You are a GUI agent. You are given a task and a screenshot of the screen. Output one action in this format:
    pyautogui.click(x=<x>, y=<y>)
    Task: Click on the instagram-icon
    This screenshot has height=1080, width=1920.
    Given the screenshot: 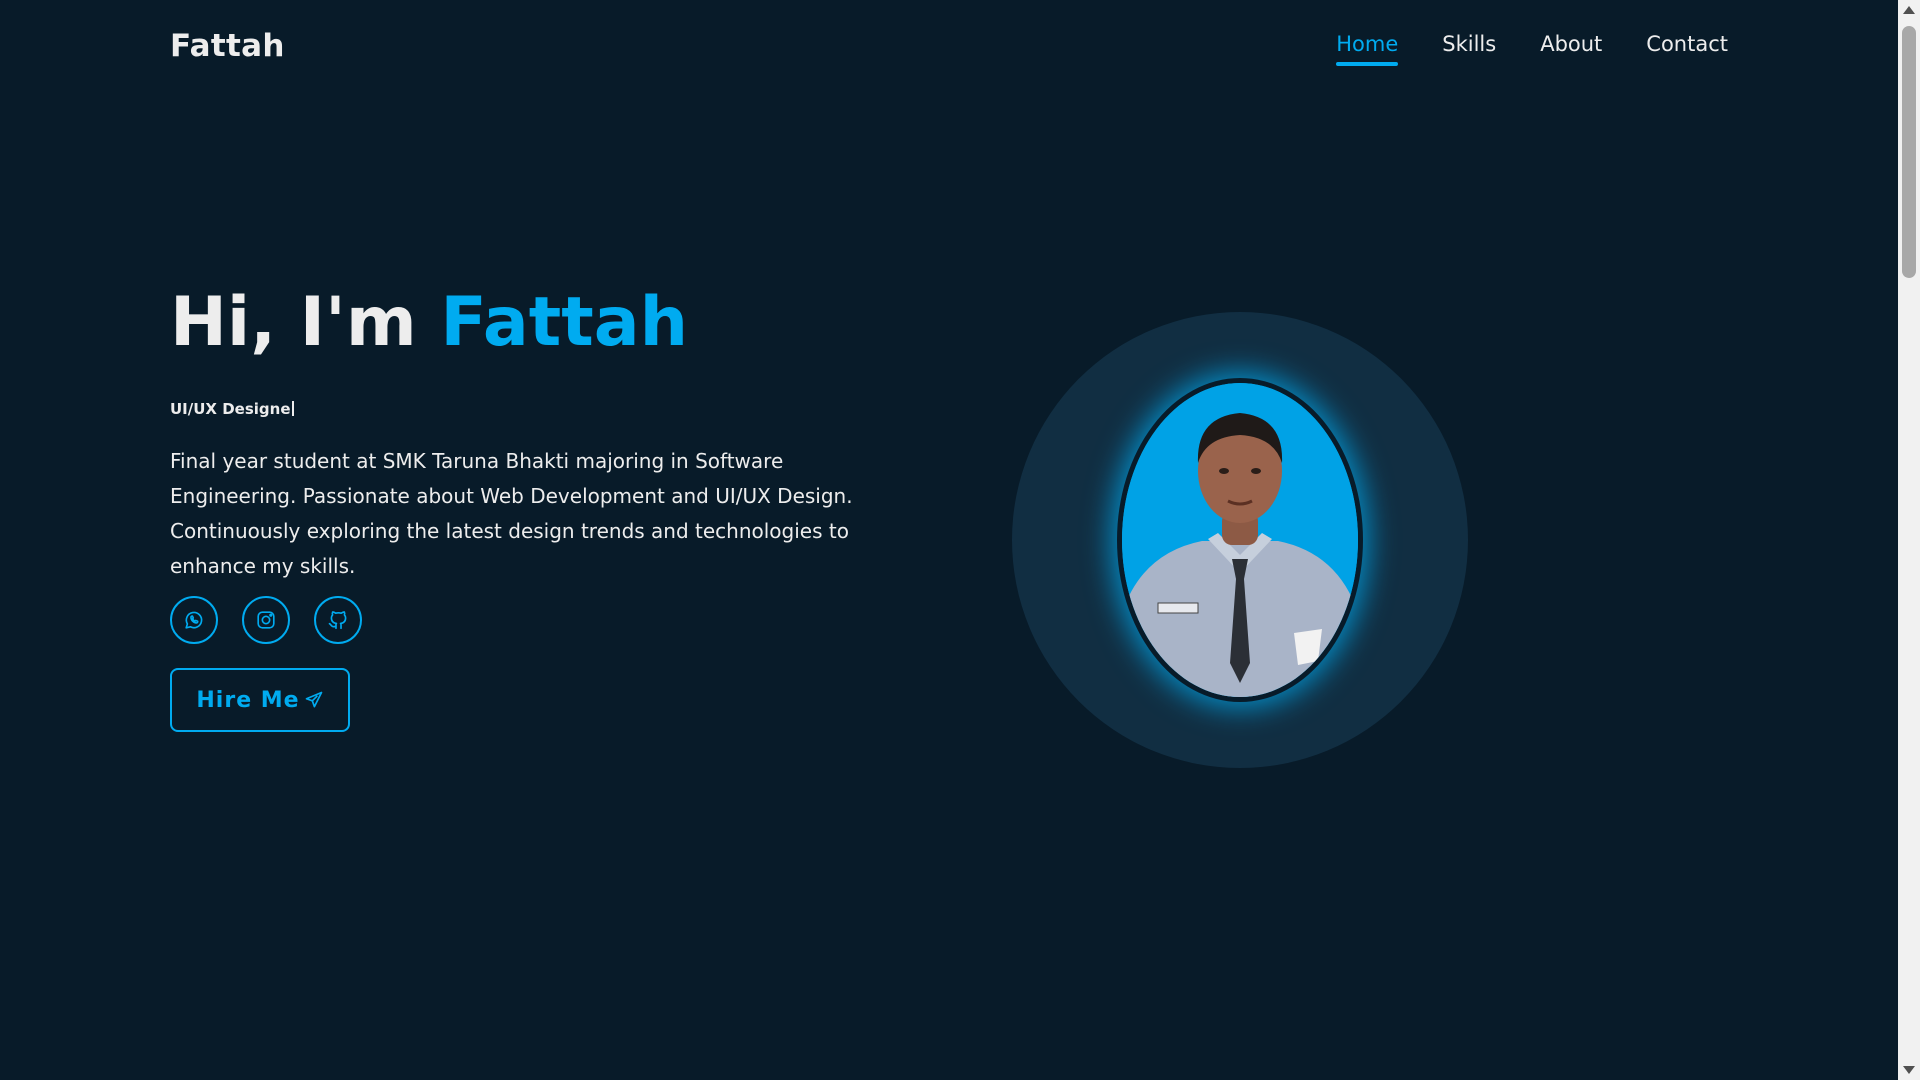 What is the action you would take?
    pyautogui.click(x=266, y=620)
    